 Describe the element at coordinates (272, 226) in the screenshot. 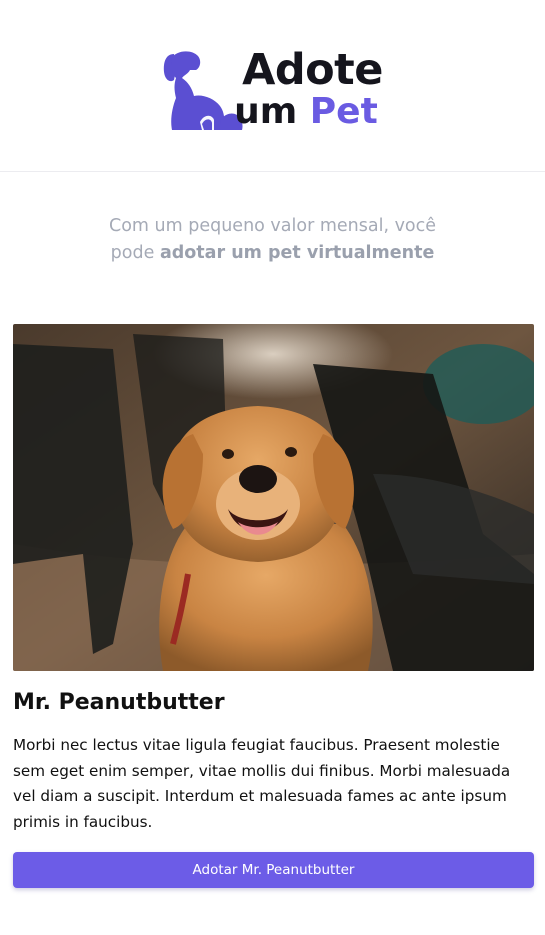

I see `intro-line-1: Com um pequeno valor mensal, você` at that location.